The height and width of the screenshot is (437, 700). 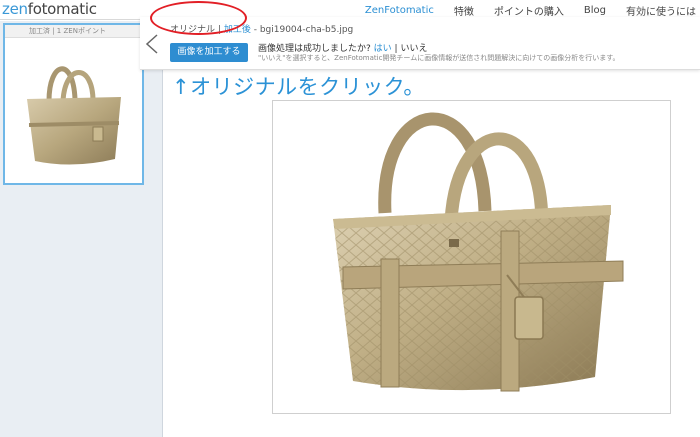 What do you see at coordinates (464, 10) in the screenshot?
I see `nav-features: 特徴` at bounding box center [464, 10].